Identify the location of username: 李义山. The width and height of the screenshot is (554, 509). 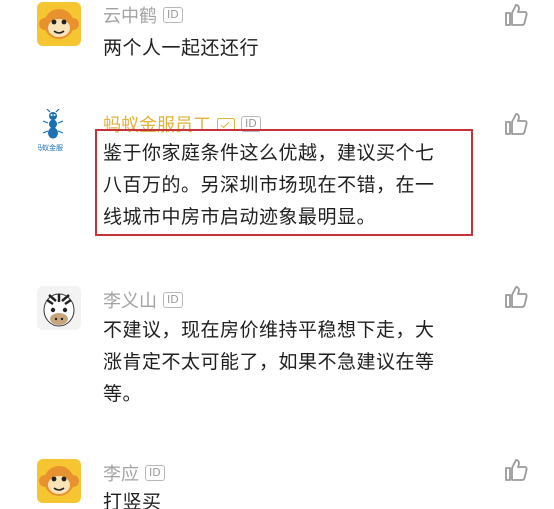
(130, 300).